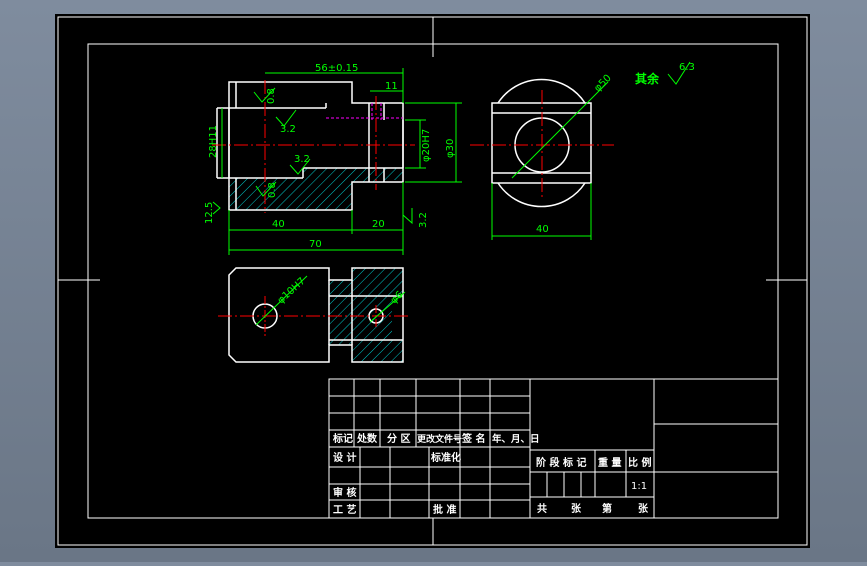  Describe the element at coordinates (342, 438) in the screenshot. I see `tb-header-mark: 标记` at that location.